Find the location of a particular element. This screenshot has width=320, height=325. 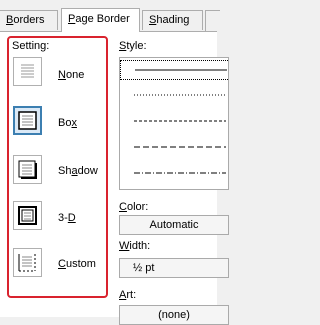

tab-strip: Borders Page Border Shading is located at coordinates (110, 16).